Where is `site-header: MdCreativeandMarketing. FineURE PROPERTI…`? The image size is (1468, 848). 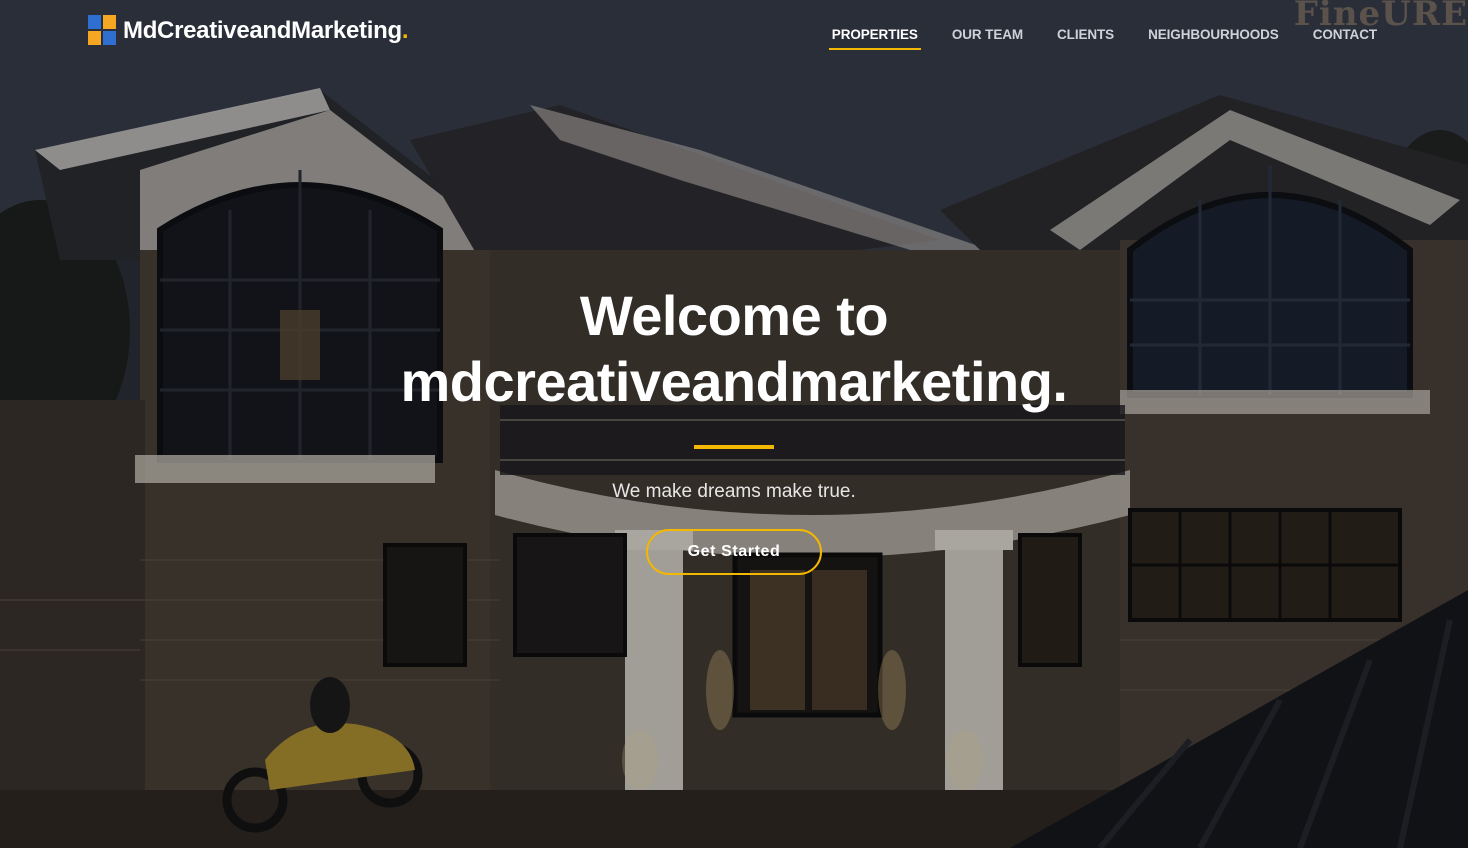 site-header: MdCreativeandMarketing. FineURE PROPERTI… is located at coordinates (734, 35).